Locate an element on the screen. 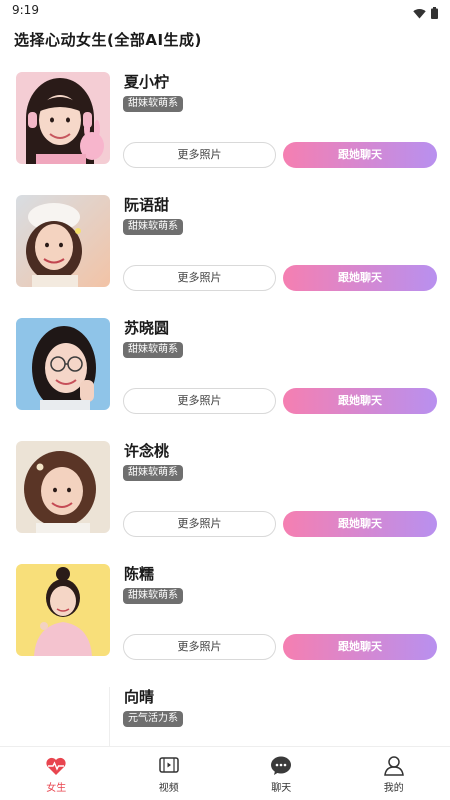  heart-pulse-icon is located at coordinates (56, 768).